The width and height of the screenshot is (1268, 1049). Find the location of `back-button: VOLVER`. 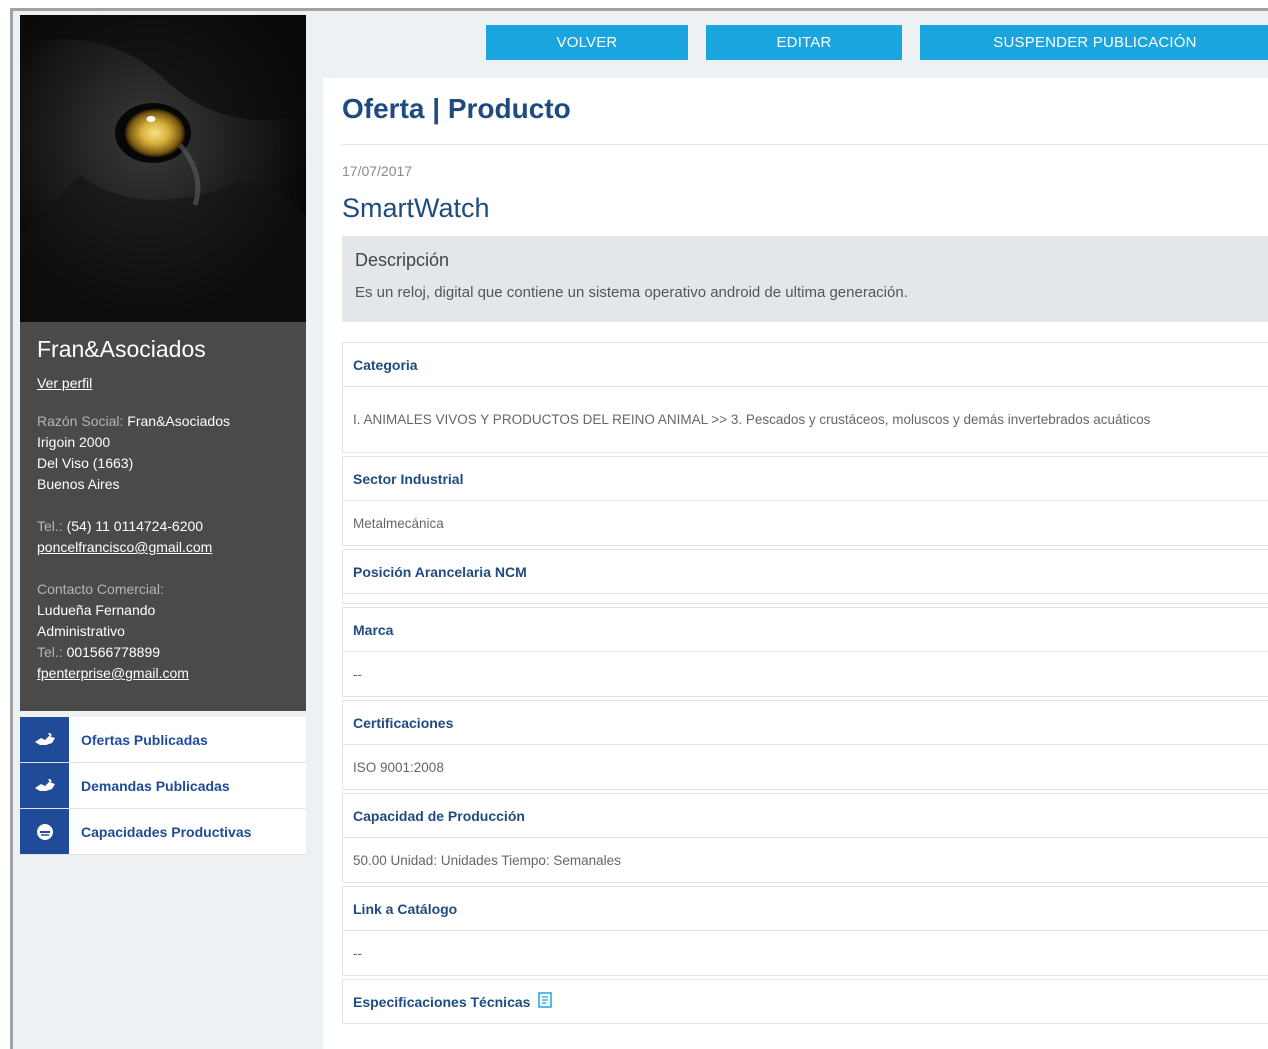

back-button: VOLVER is located at coordinates (587, 42).